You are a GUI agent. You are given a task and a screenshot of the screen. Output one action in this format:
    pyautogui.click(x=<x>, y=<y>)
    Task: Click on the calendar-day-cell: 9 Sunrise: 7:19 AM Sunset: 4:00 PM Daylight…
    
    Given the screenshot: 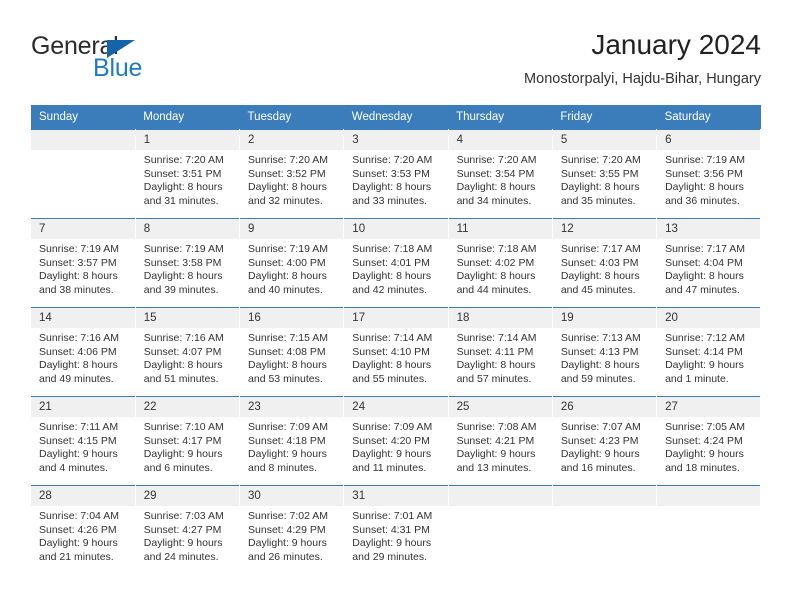 What is the action you would take?
    pyautogui.click(x=292, y=263)
    